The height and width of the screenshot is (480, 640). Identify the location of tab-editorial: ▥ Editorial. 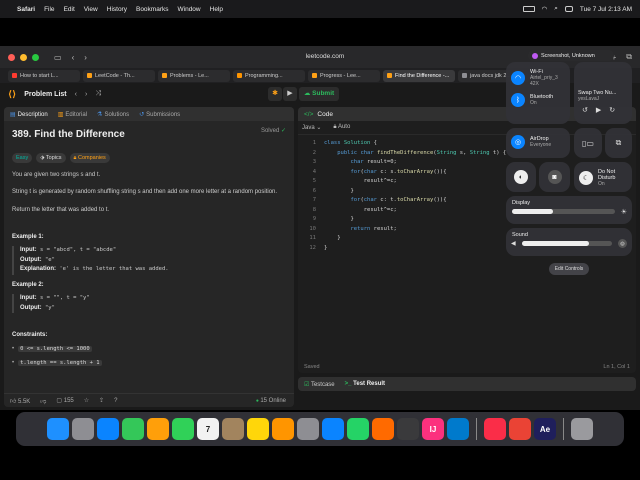
(72, 114).